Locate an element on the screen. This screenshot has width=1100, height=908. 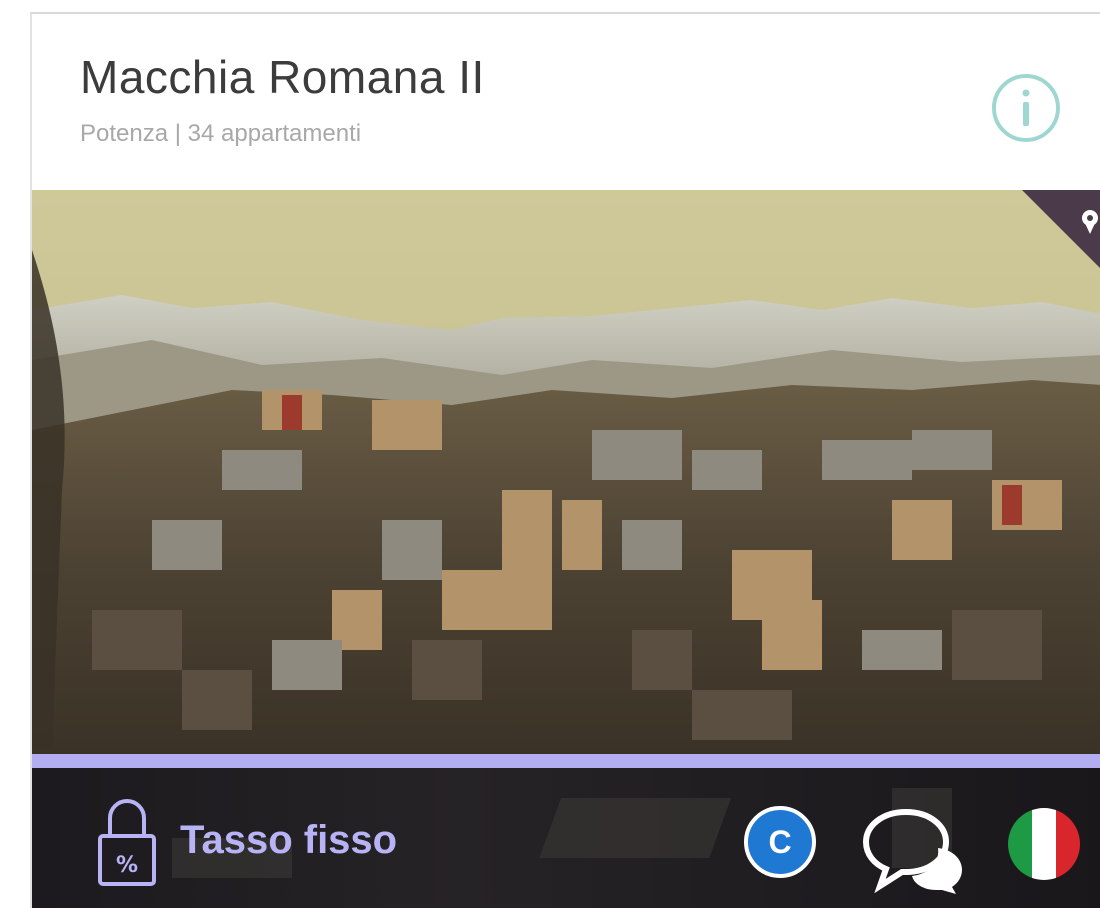
listing-subtitle: Potenza | 34 appartamenti is located at coordinates (221, 133).